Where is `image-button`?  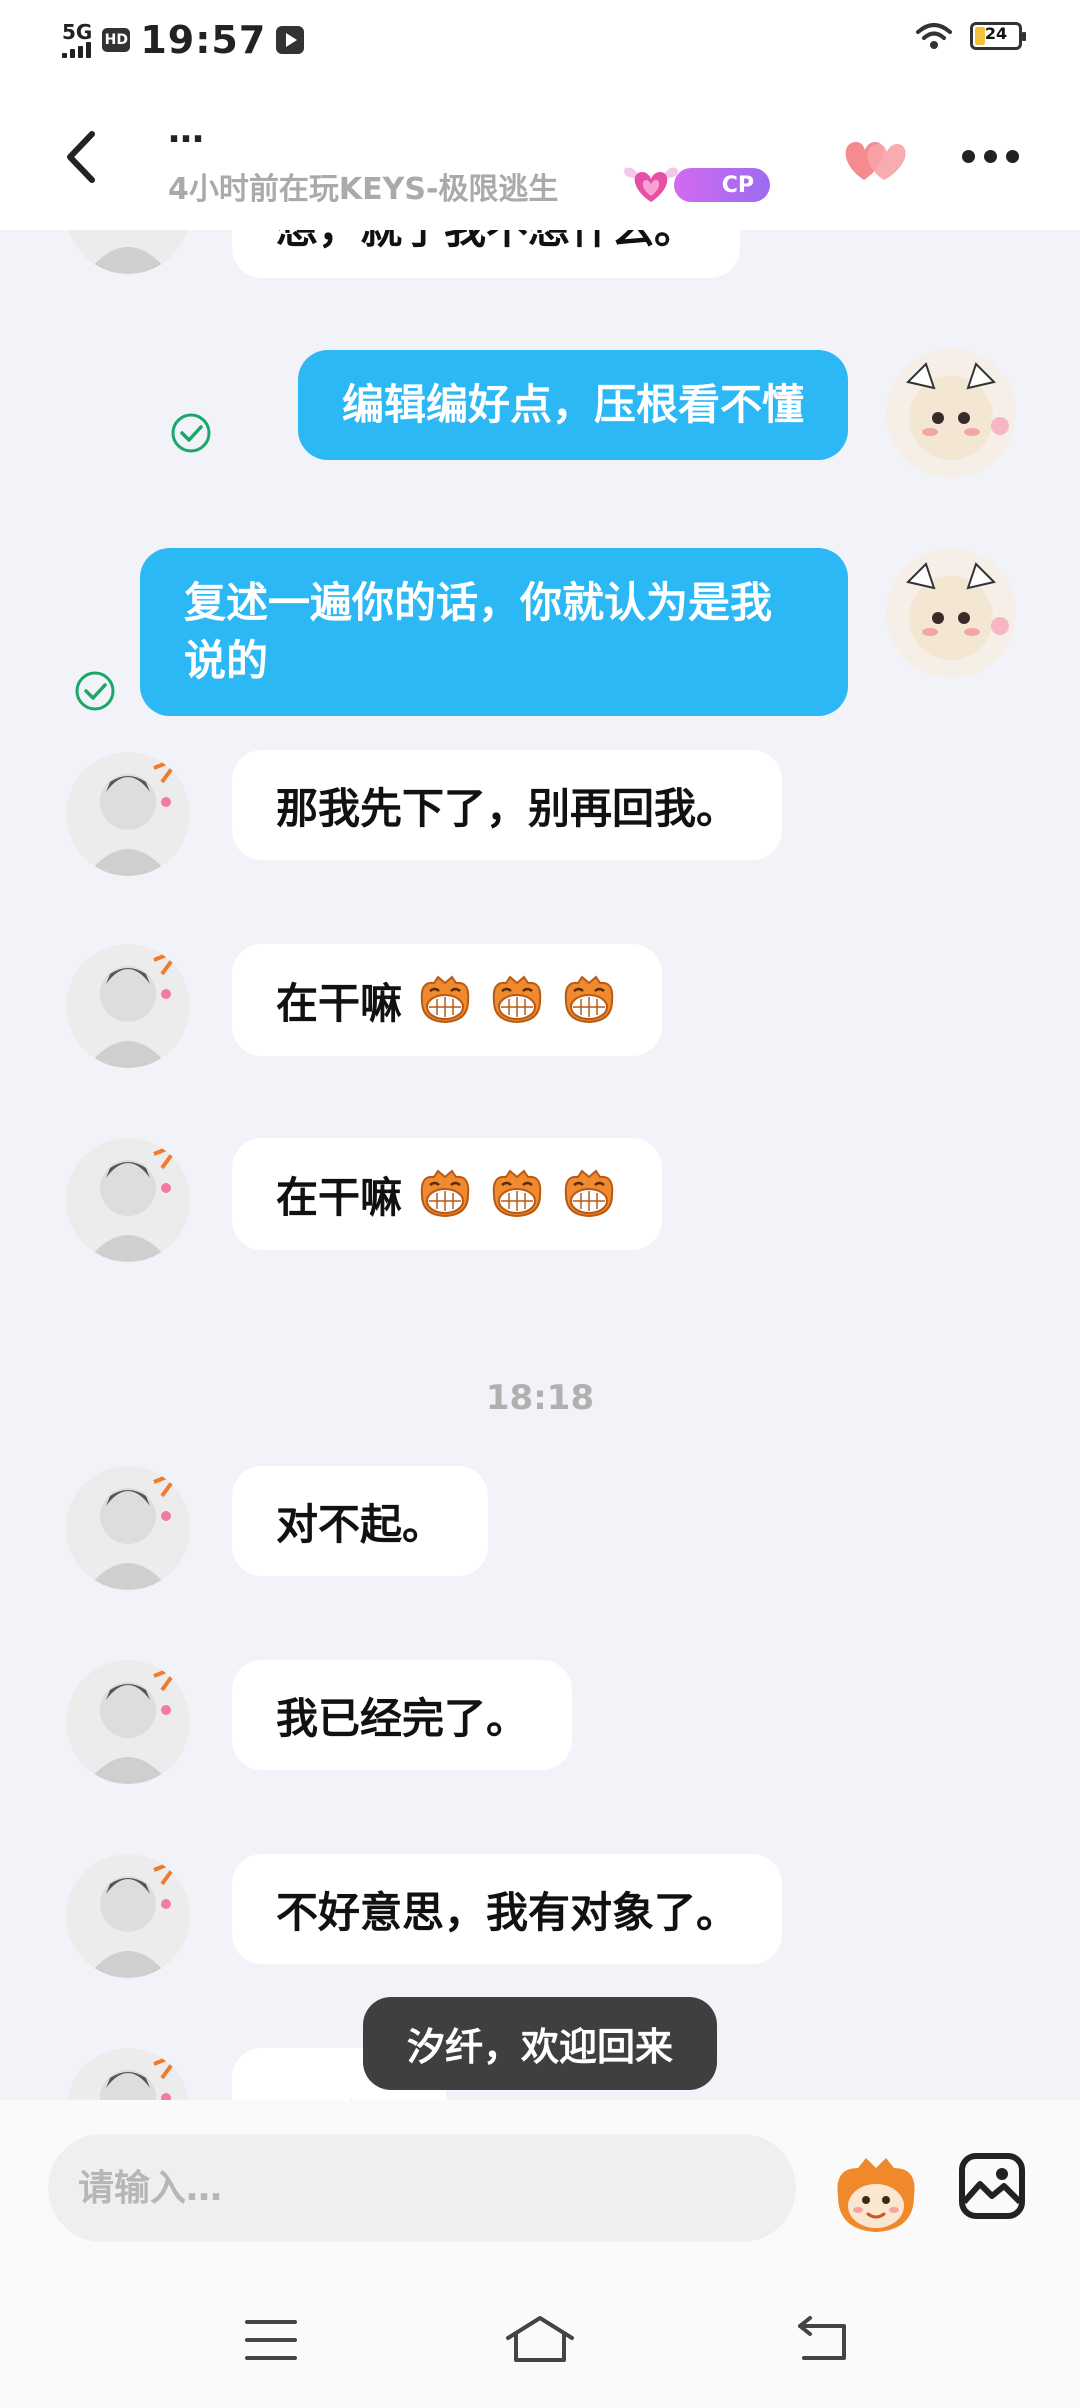 image-button is located at coordinates (992, 2186).